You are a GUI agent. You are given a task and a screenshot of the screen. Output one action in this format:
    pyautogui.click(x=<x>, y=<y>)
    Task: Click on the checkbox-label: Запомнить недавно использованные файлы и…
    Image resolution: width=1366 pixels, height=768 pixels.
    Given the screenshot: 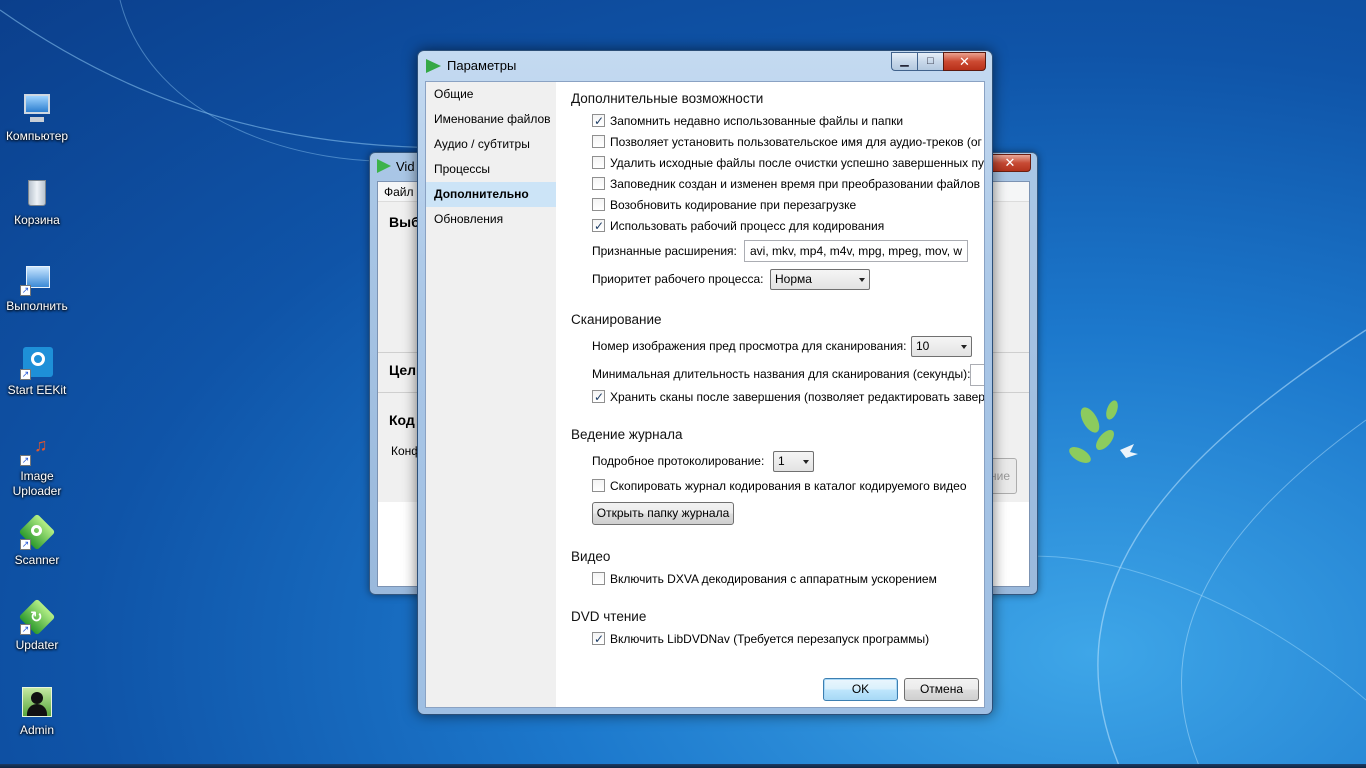 What is the action you would take?
    pyautogui.click(x=757, y=121)
    